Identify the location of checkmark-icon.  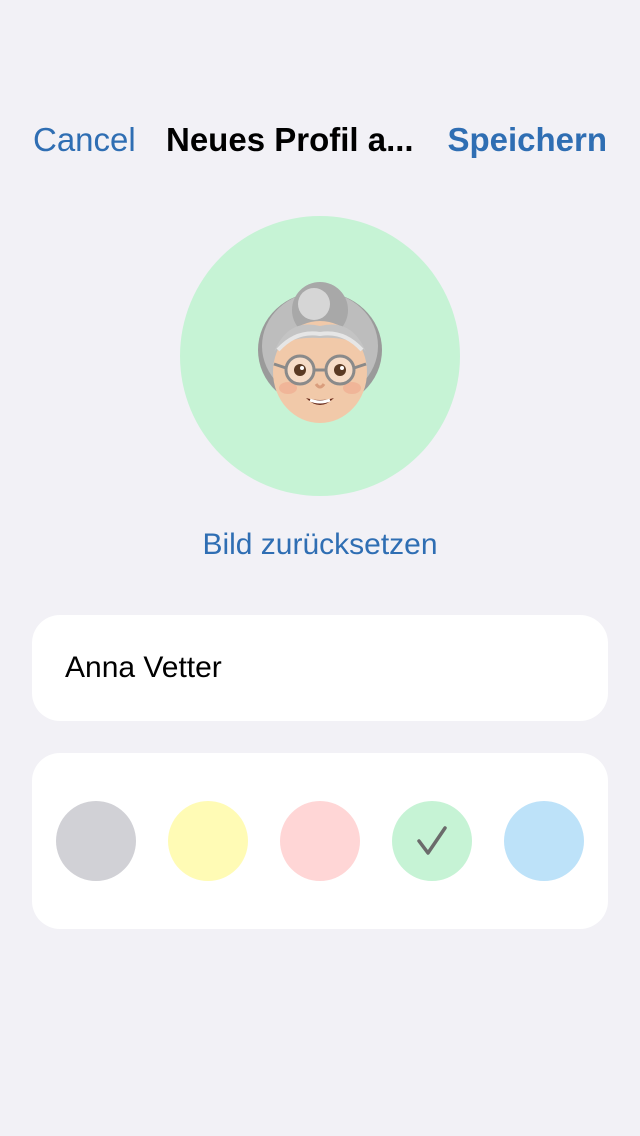
(432, 840).